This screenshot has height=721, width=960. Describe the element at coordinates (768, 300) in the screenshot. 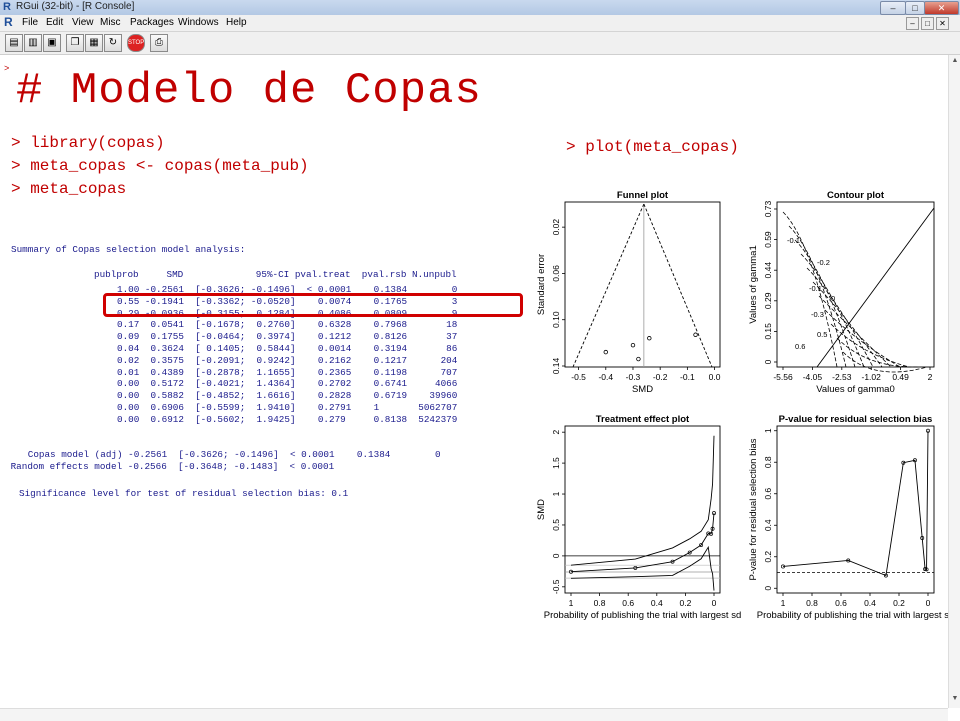

I see `contour-y-tick-label: 0.29` at that location.